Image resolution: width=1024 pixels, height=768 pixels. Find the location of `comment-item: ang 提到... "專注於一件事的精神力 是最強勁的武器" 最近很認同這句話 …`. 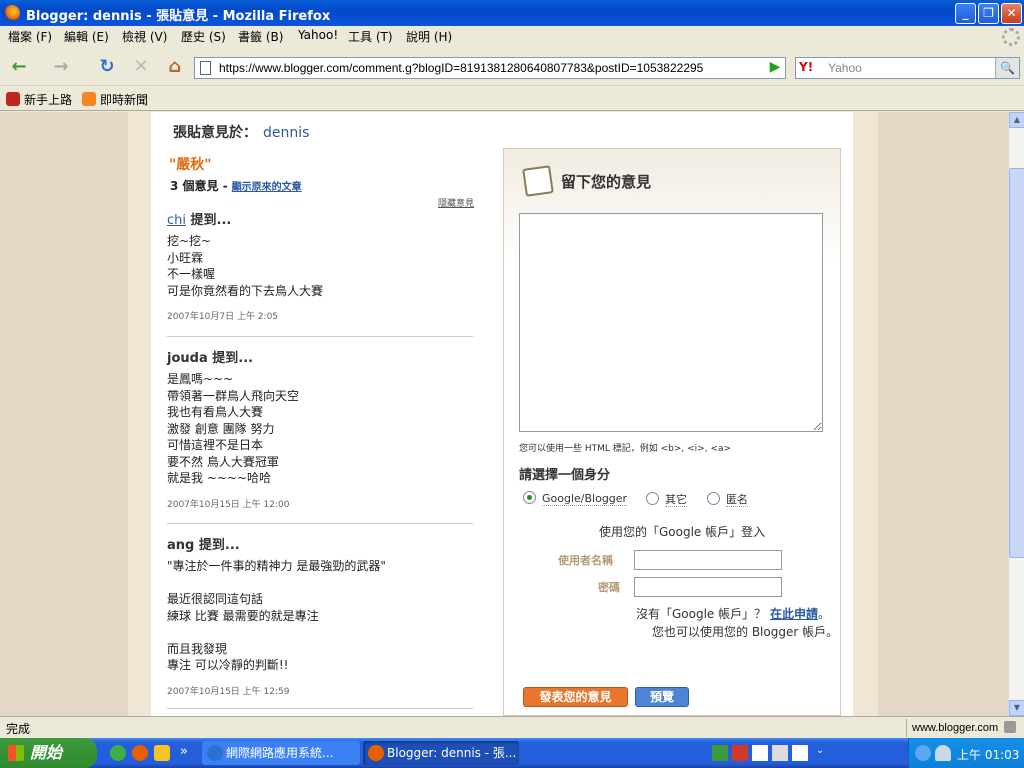

comment-item: ang 提到... "專注於一件事的精神力 是最強勁的武器" 最近很認同這句話 … is located at coordinates (320, 615).